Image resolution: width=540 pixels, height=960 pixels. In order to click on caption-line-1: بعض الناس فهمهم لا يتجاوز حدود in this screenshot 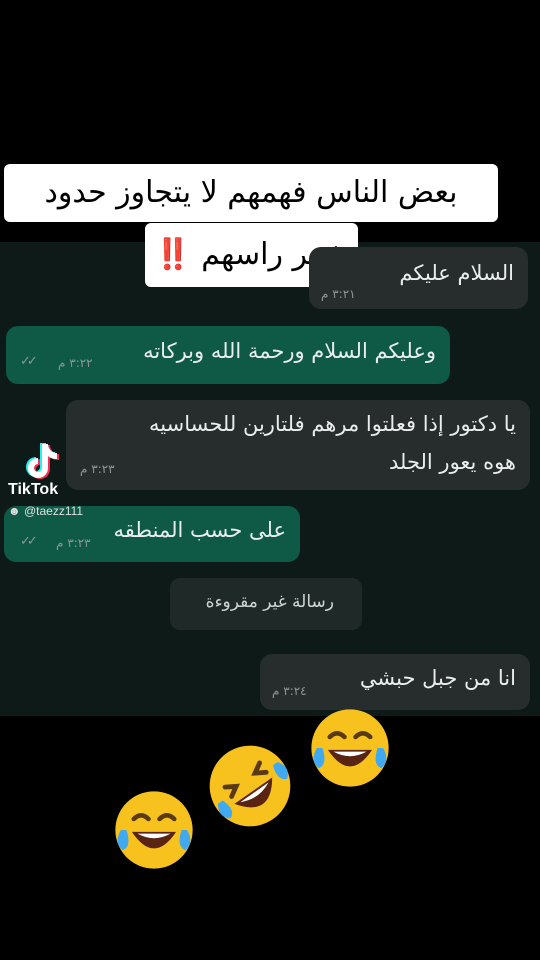, I will do `click(251, 193)`.